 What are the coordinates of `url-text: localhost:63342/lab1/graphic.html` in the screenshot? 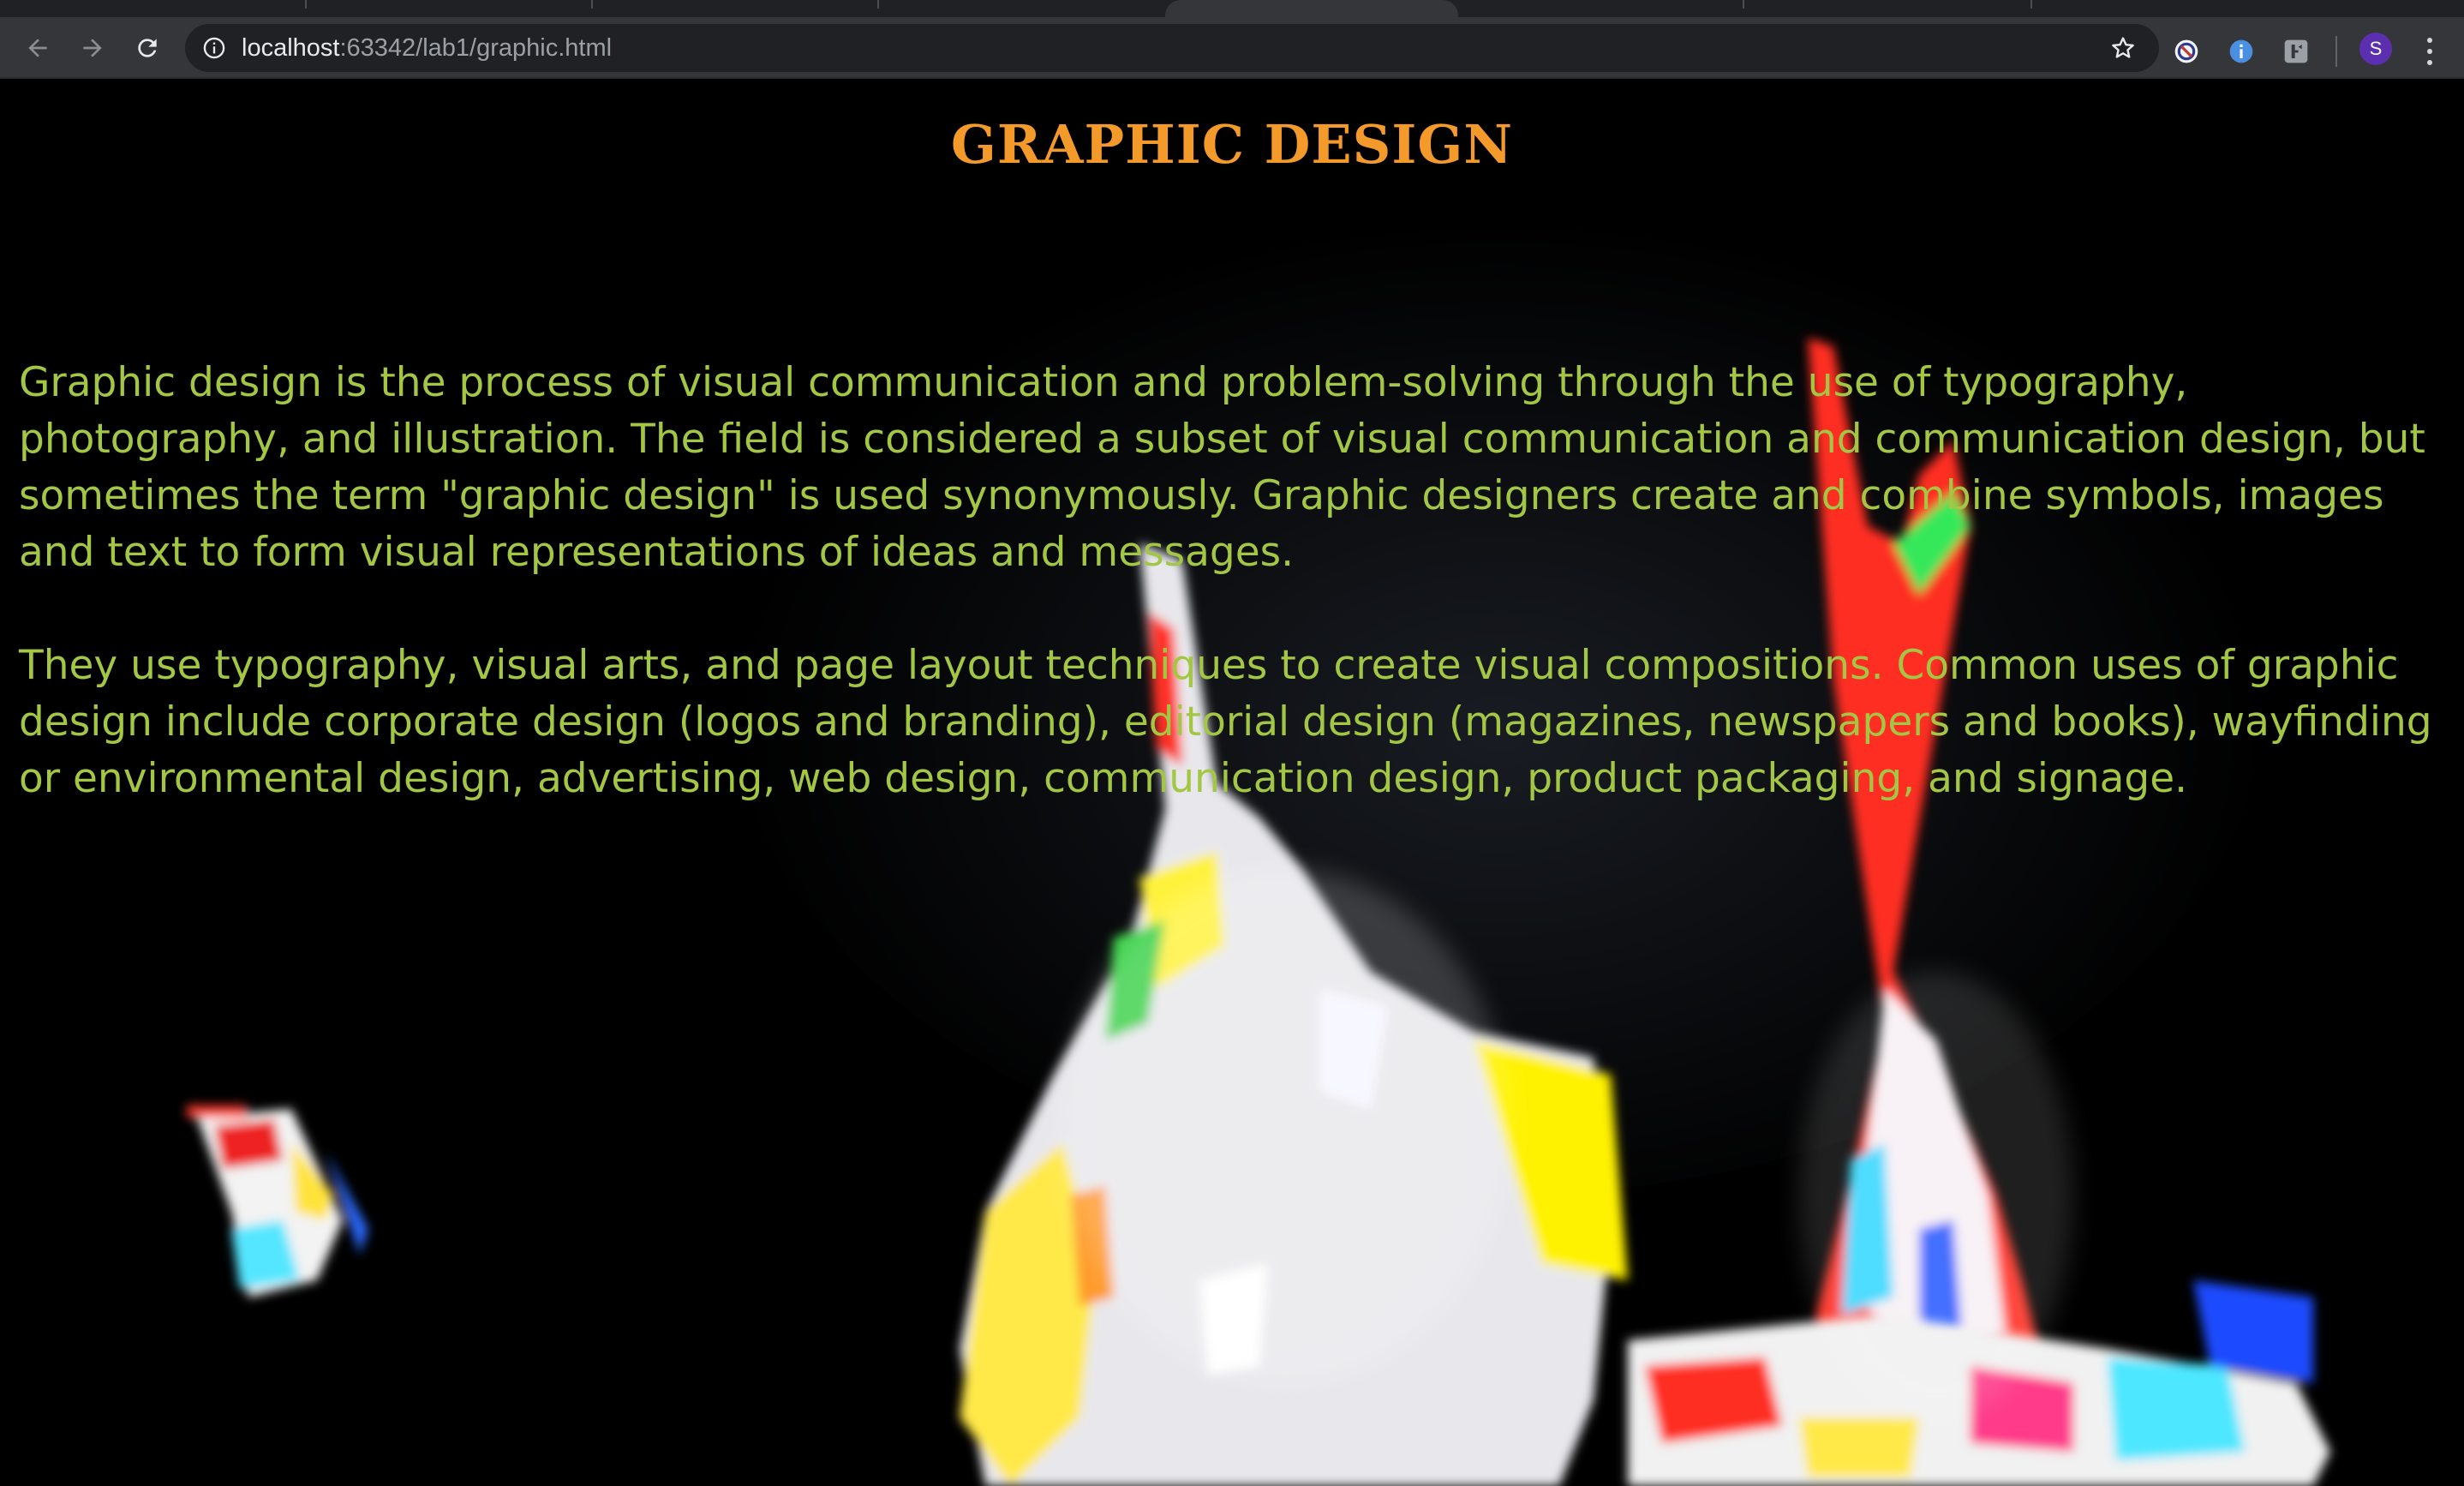 It's located at (427, 48).